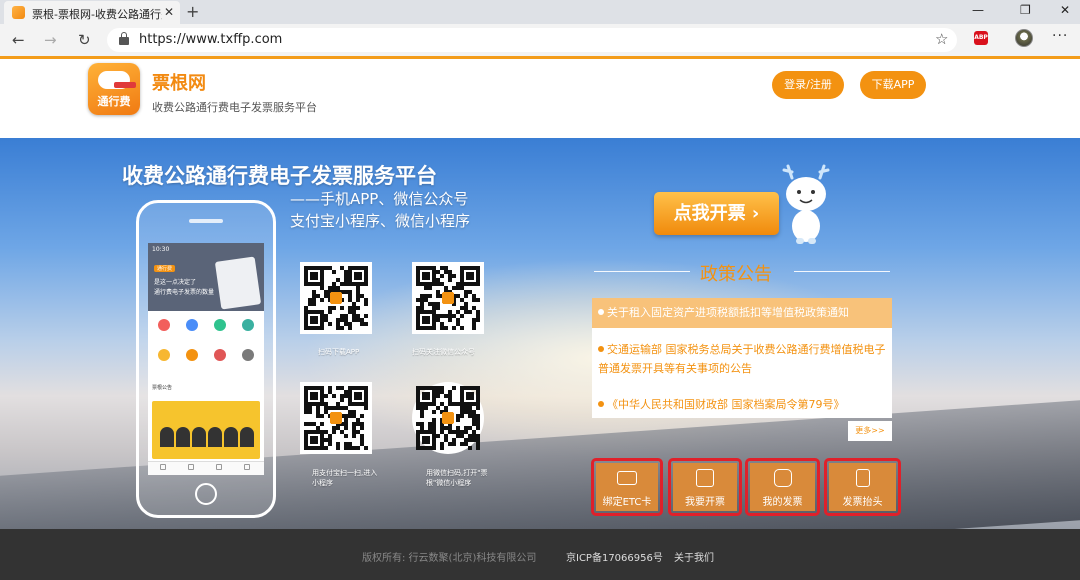 The image size is (1080, 580). I want to click on forward-arrow-icon: →, so click(50, 40).